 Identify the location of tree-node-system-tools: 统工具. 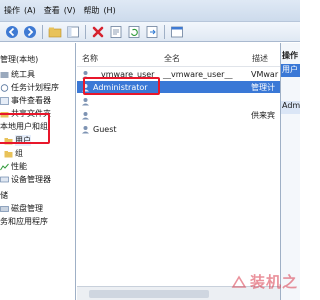
(17, 74).